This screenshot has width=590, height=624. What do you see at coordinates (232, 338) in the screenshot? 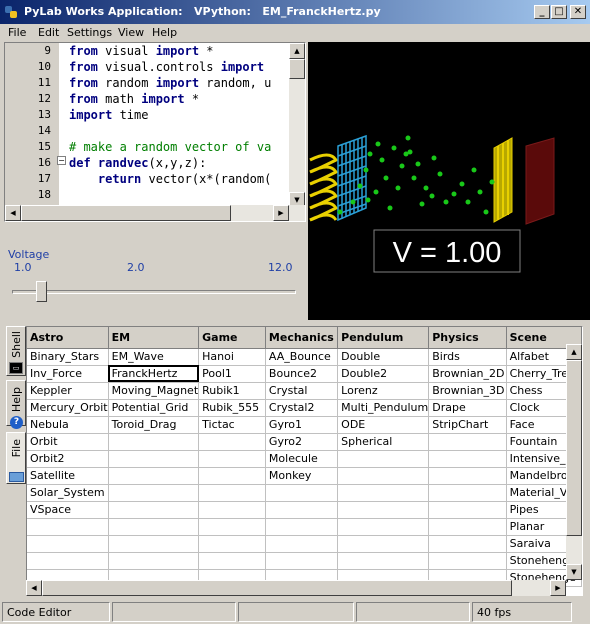
I see `column-header: Game` at bounding box center [232, 338].